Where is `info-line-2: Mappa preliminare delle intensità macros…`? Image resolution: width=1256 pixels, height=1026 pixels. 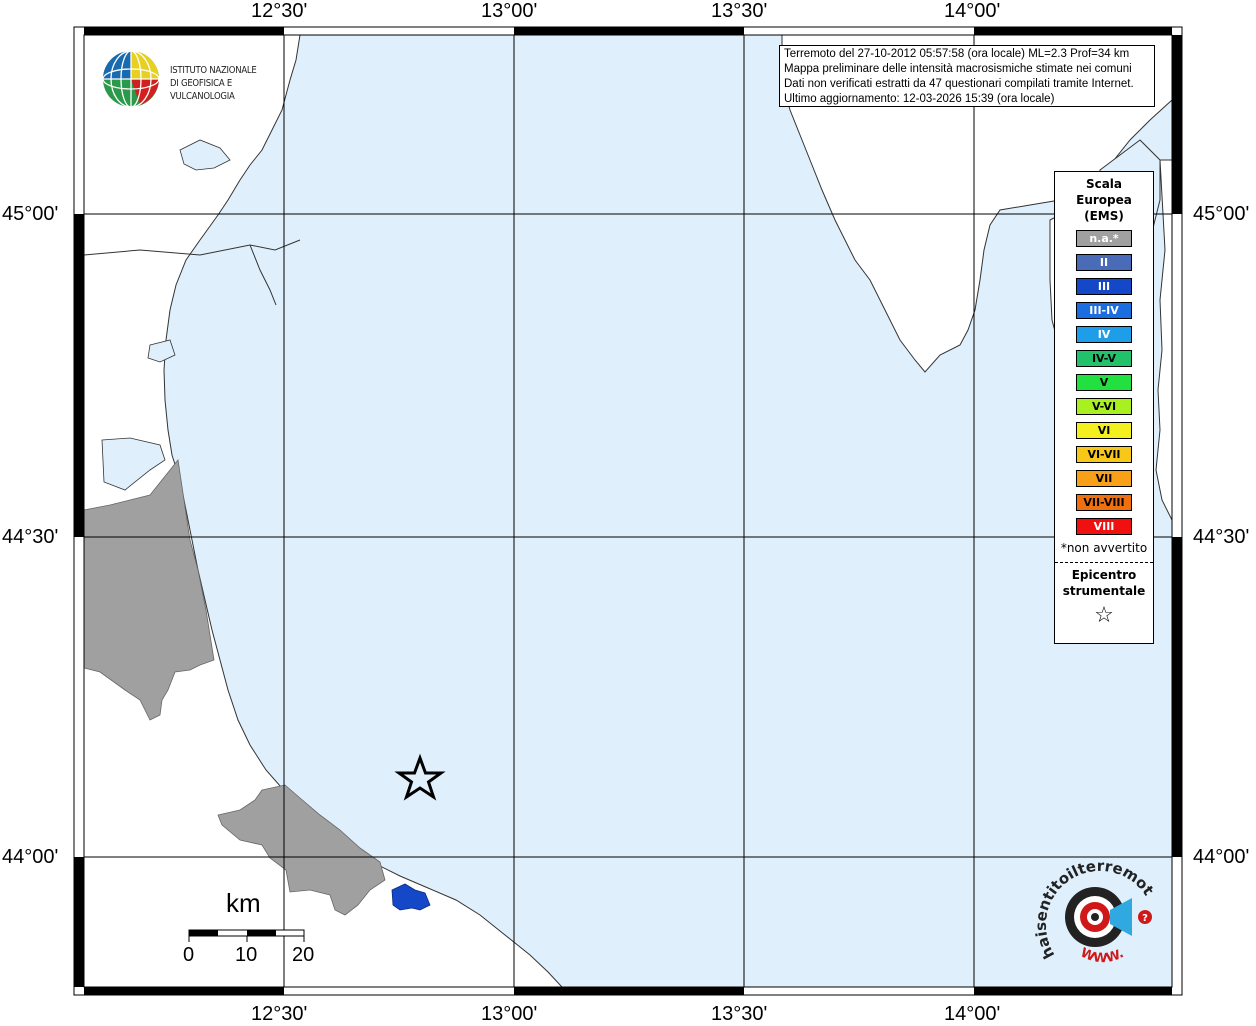 info-line-2: Mappa preliminare delle intensità macros… is located at coordinates (958, 69).